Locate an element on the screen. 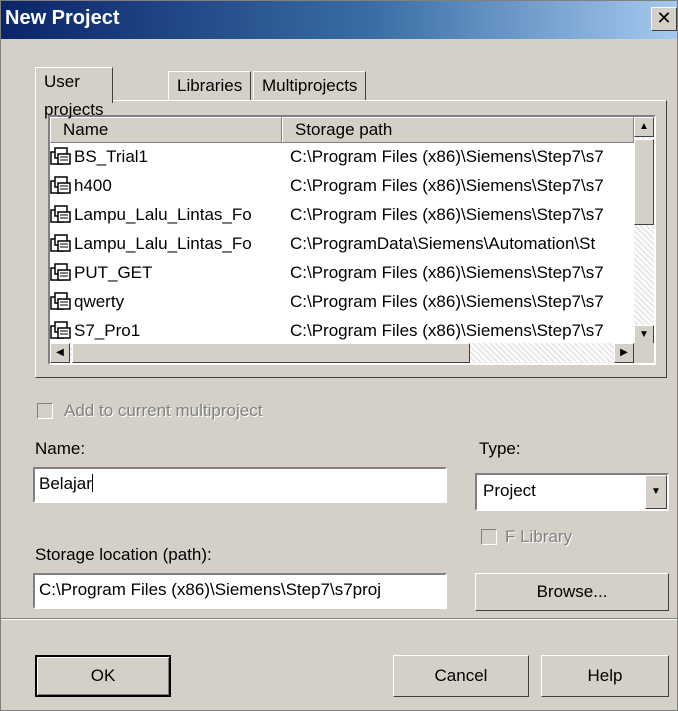 Image resolution: width=678 pixels, height=711 pixels. text-cursor is located at coordinates (92, 483).